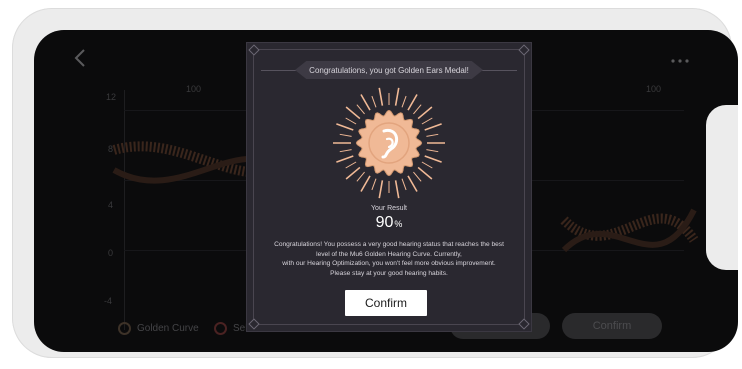 The image size is (742, 369). I want to click on confirm-label: Confirm, so click(385, 303).